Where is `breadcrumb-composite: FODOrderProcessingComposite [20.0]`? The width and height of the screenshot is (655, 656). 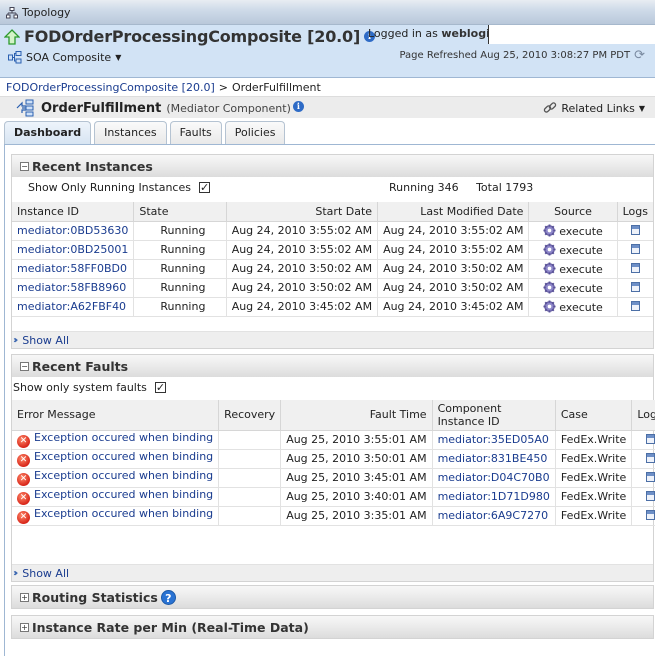
breadcrumb-composite: FODOrderProcessingComposite [20.0] is located at coordinates (110, 87).